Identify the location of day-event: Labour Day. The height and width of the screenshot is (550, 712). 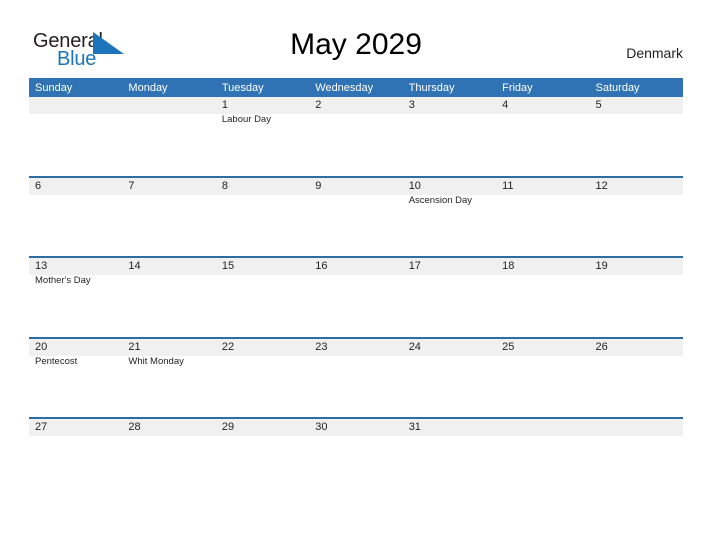
(246, 119).